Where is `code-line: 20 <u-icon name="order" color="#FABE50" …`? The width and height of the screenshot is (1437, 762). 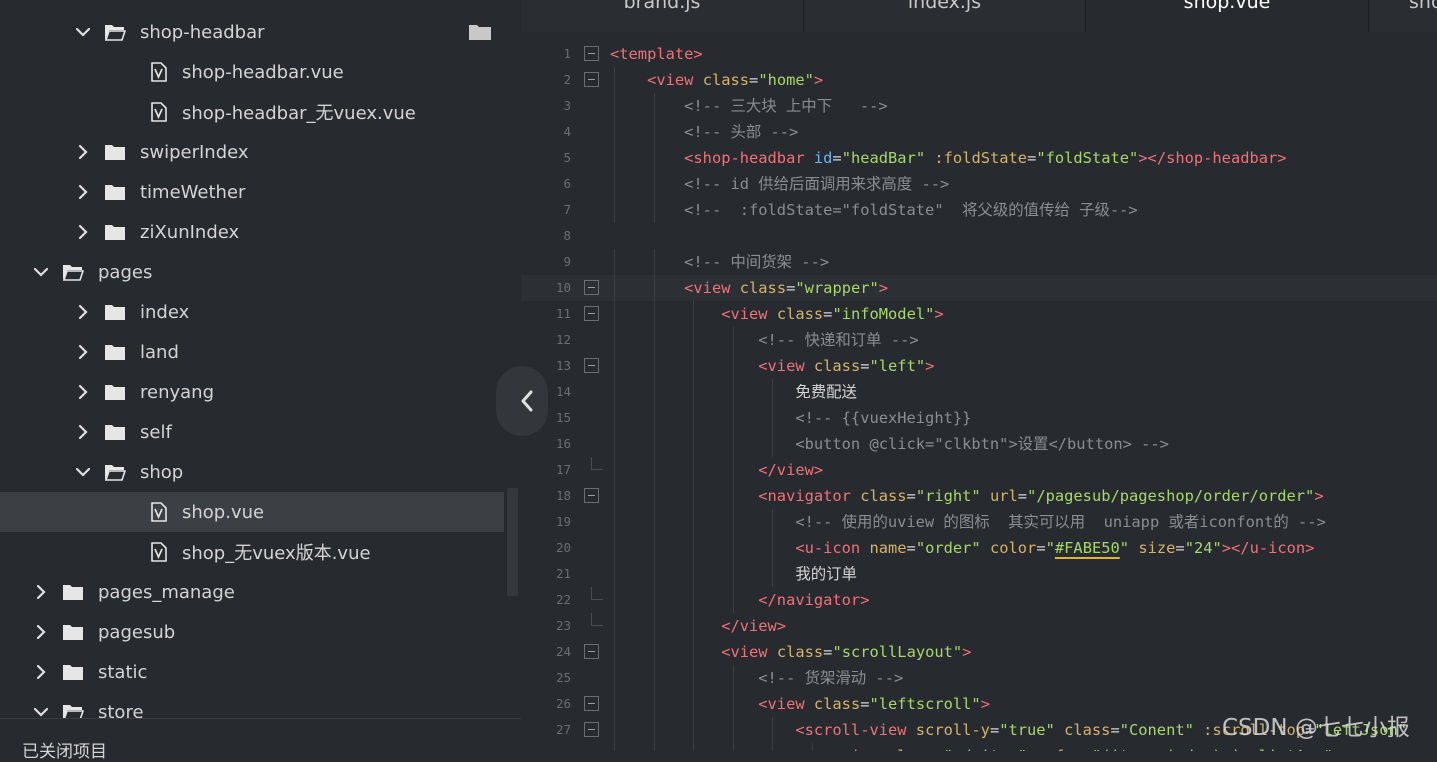
code-line: 20 <u-icon name="order" color="#FABE50" … is located at coordinates (979, 548).